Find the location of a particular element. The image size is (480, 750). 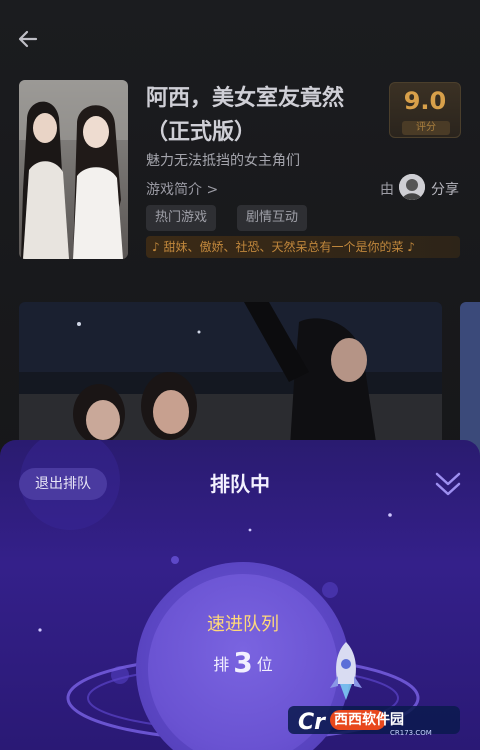

collapse-button is located at coordinates (448, 484).